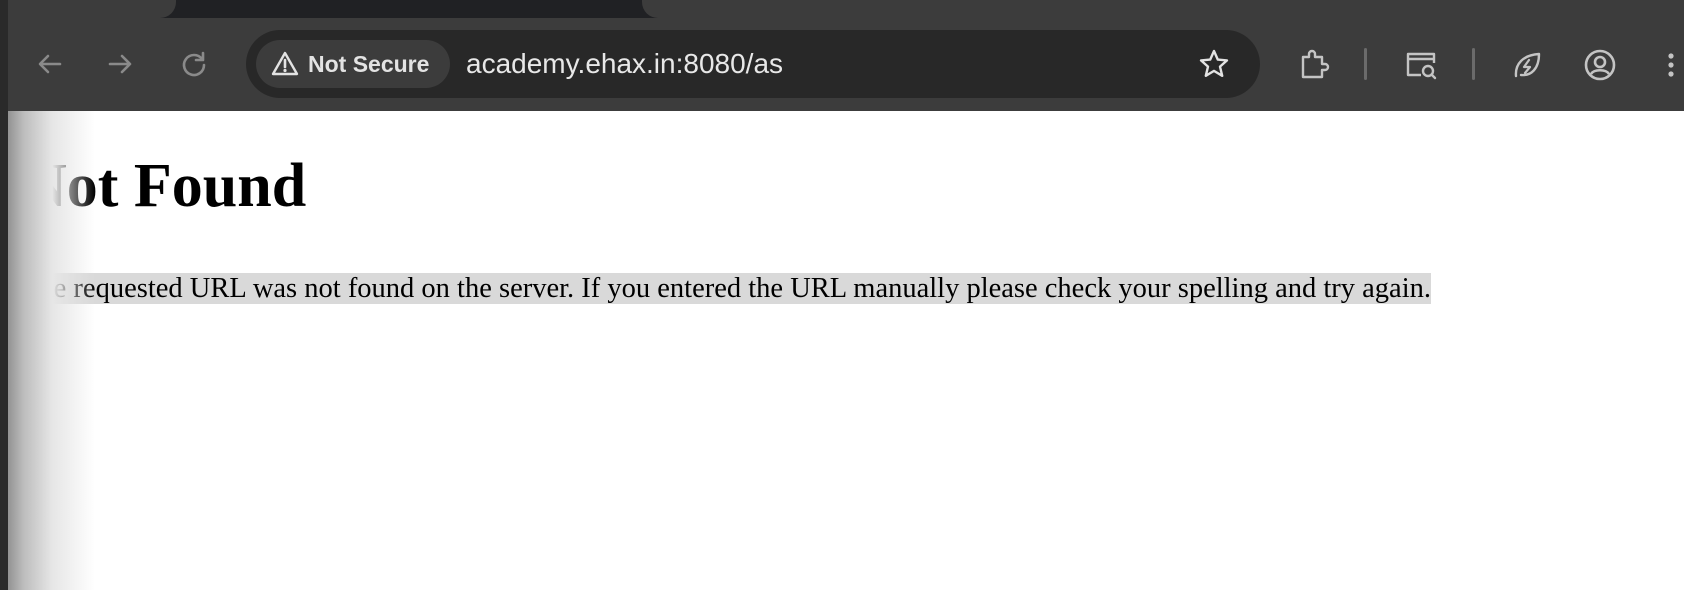 This screenshot has height=590, width=1684. I want to click on window-edge, so click(4, 295).